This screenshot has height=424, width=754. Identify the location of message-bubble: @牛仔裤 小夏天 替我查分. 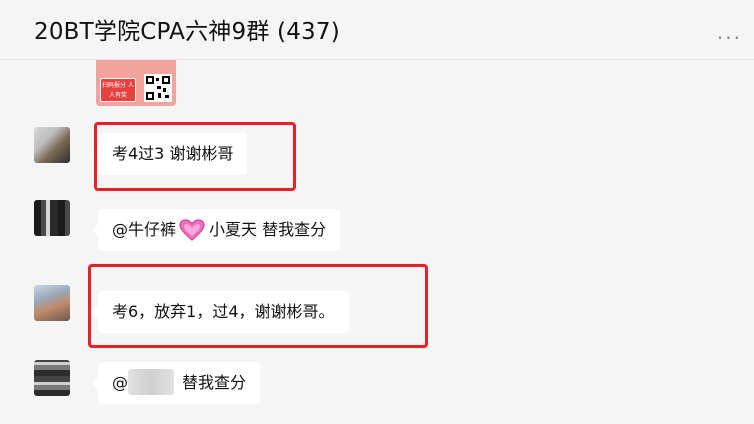
(216, 230).